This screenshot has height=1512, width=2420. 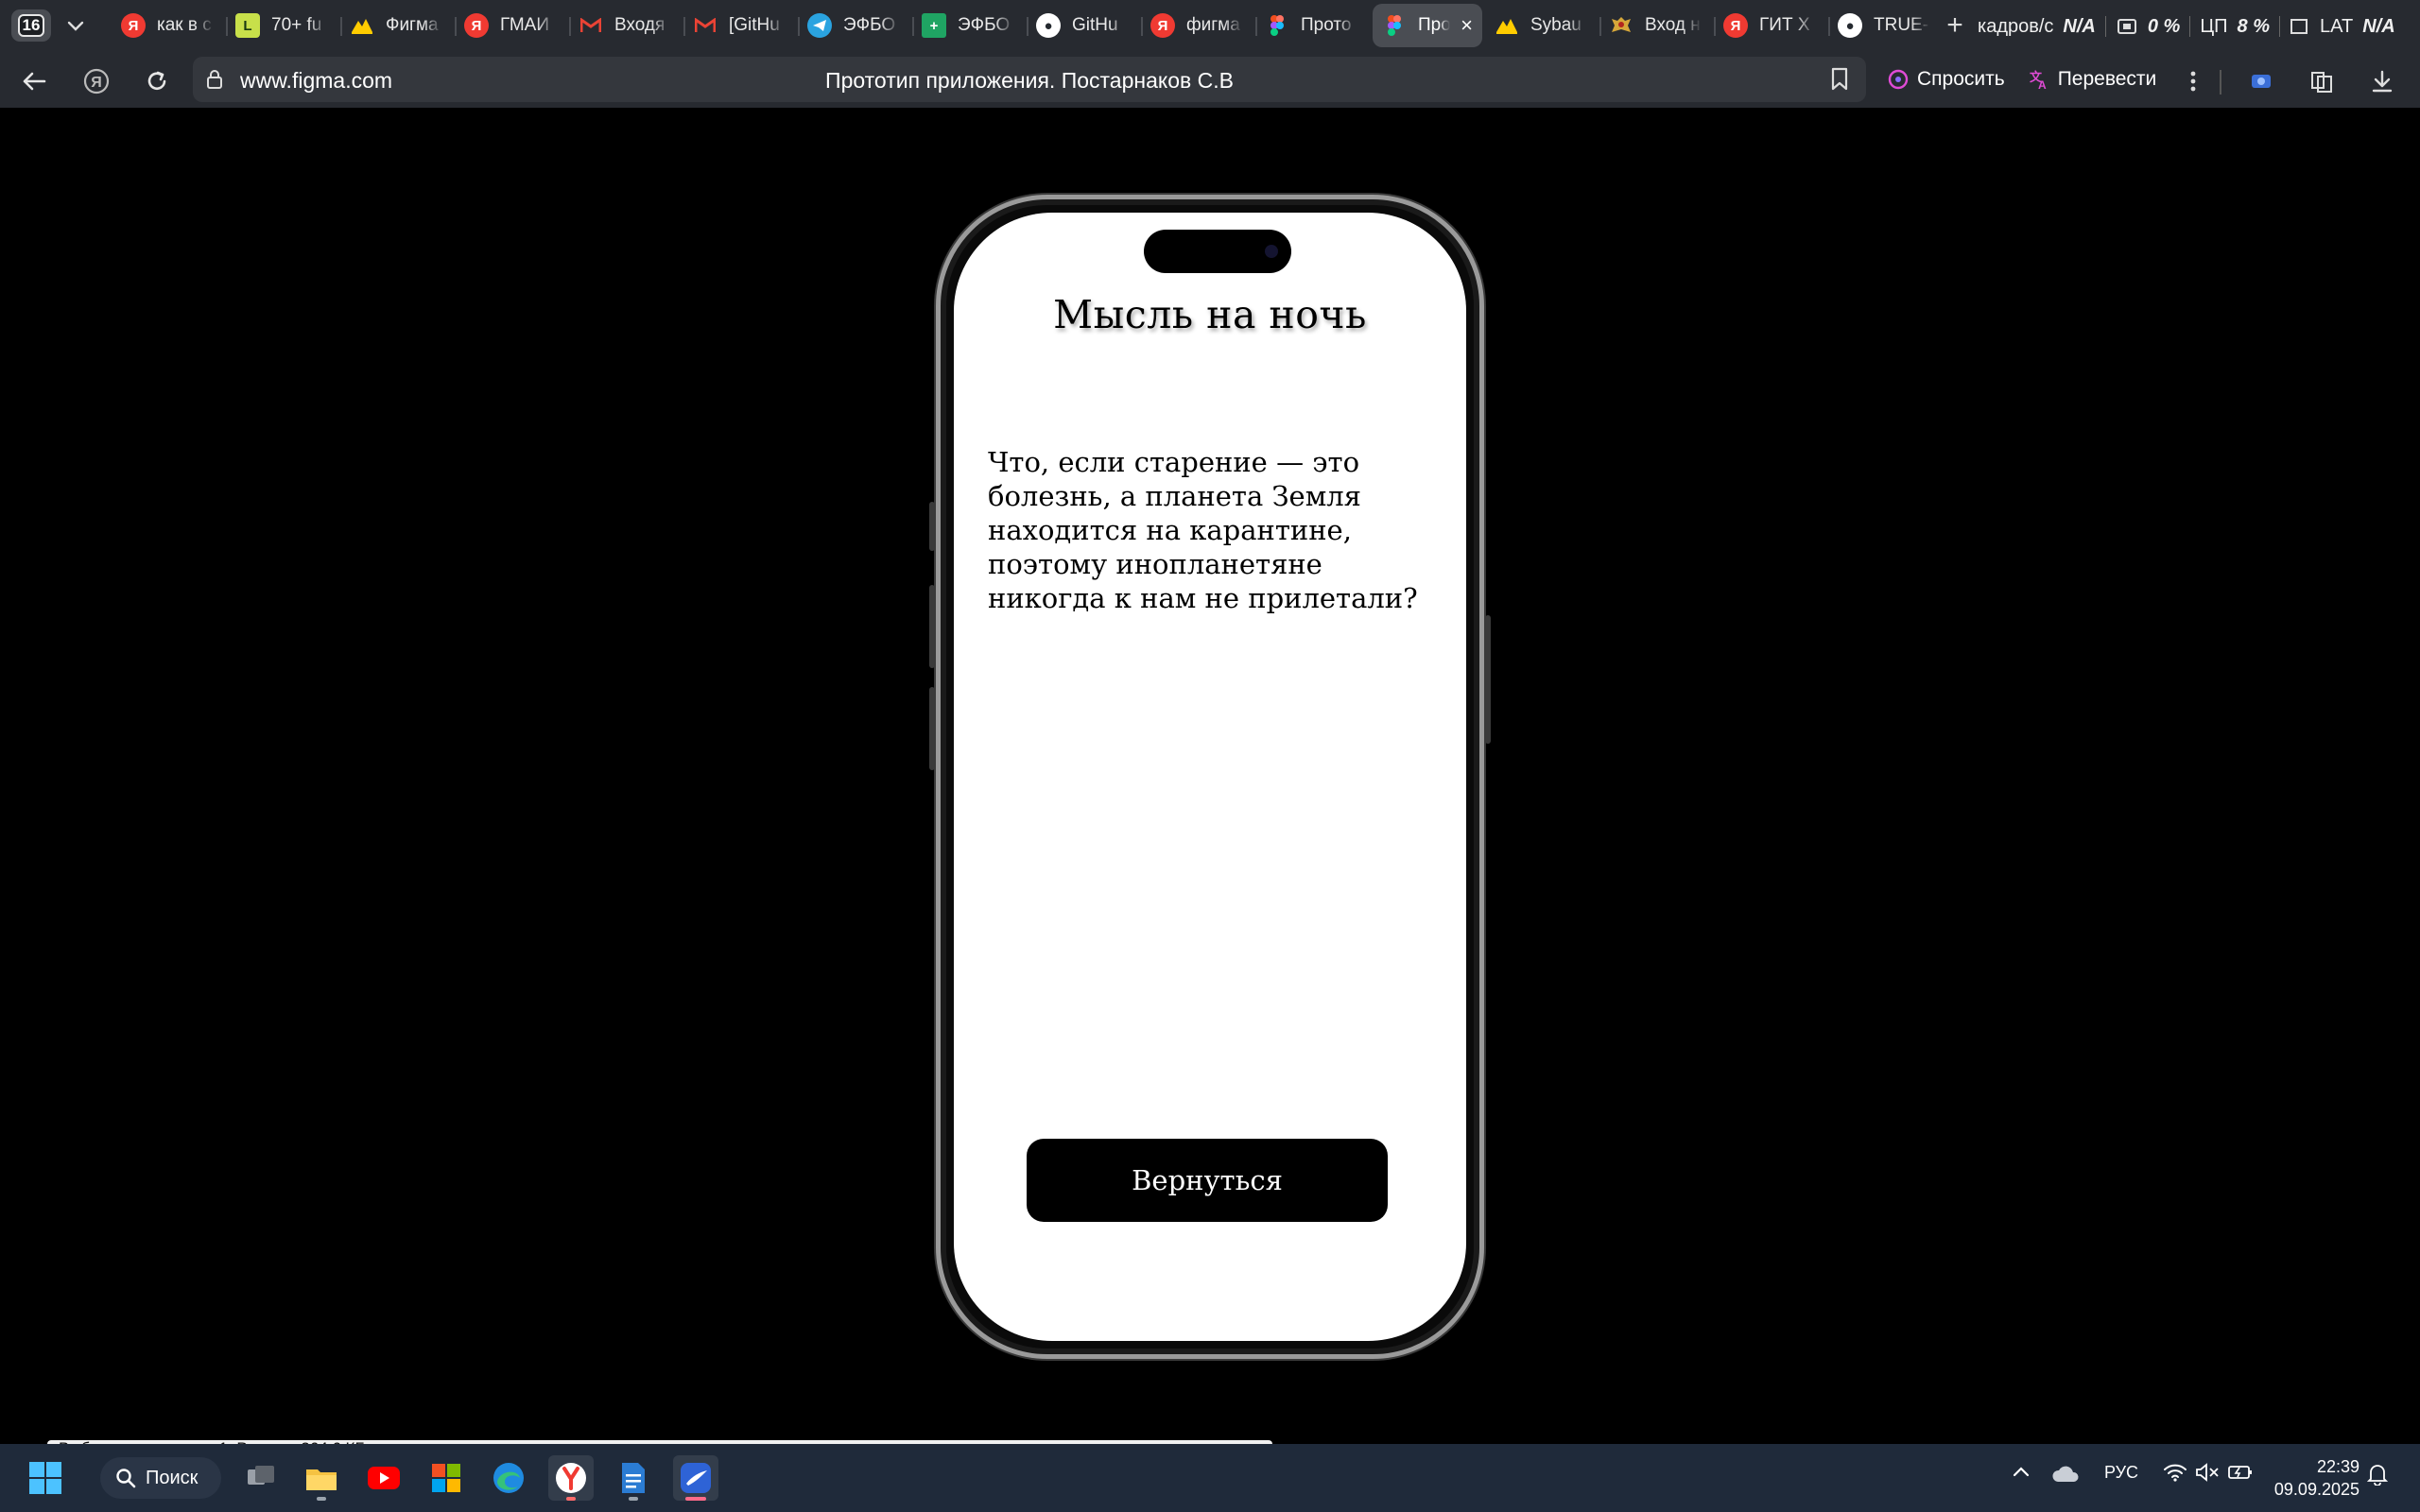 I want to click on tab-title: Про, so click(x=1434, y=25).